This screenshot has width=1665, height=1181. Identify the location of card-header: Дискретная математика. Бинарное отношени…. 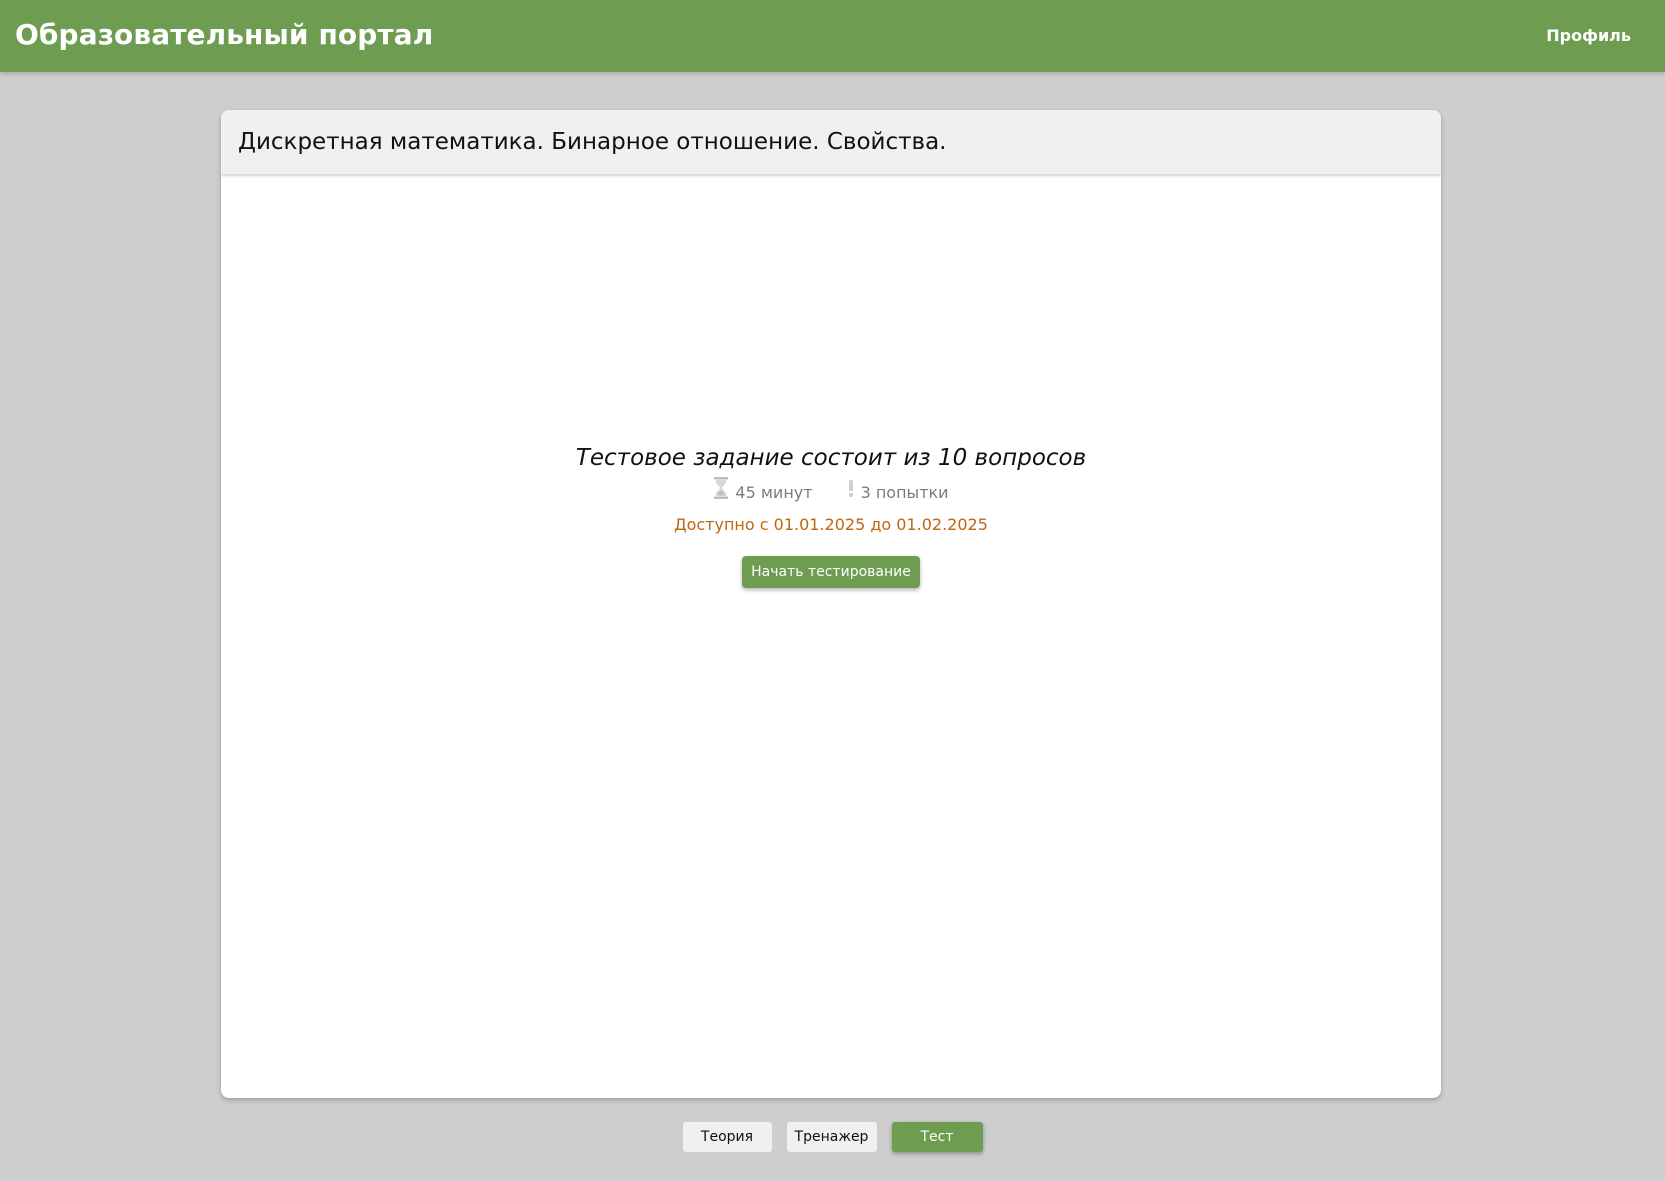
(831, 142).